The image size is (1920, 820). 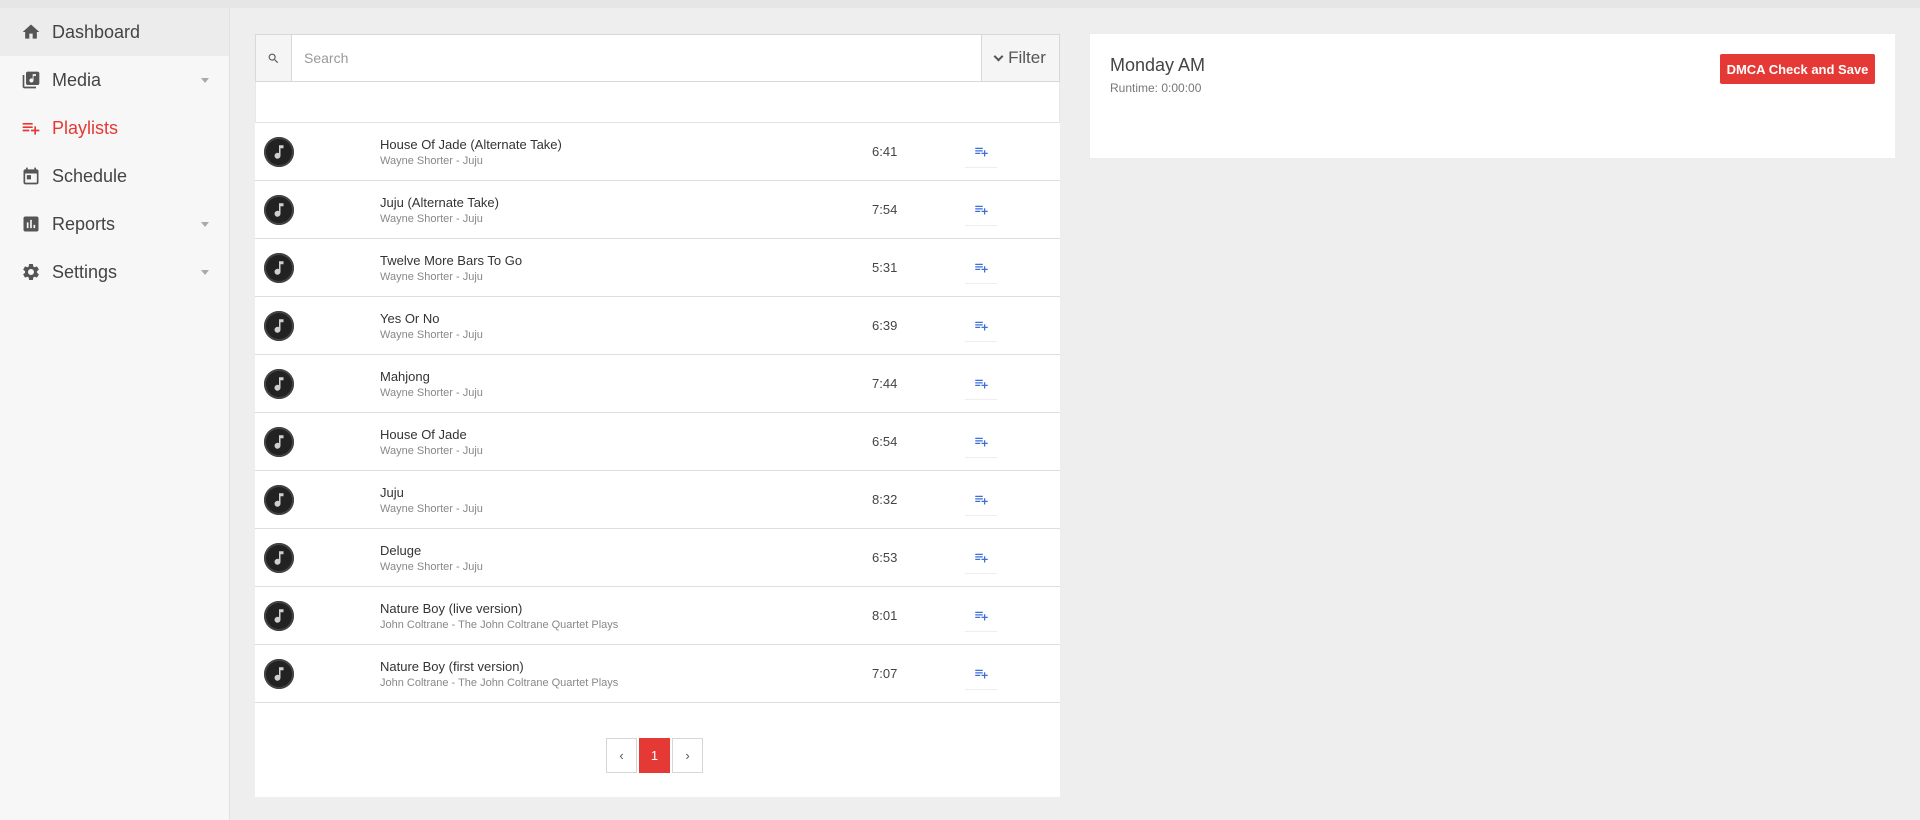 I want to click on track-title: House Of Jade (Alternate Take), so click(x=471, y=144).